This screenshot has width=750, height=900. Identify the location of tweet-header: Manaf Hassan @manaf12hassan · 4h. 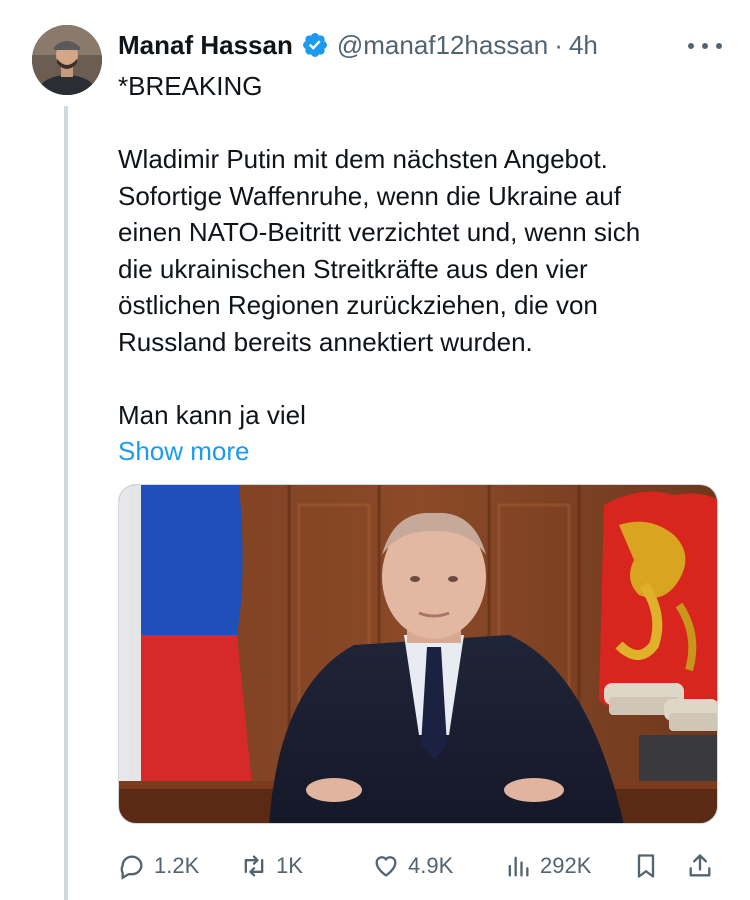
(358, 45).